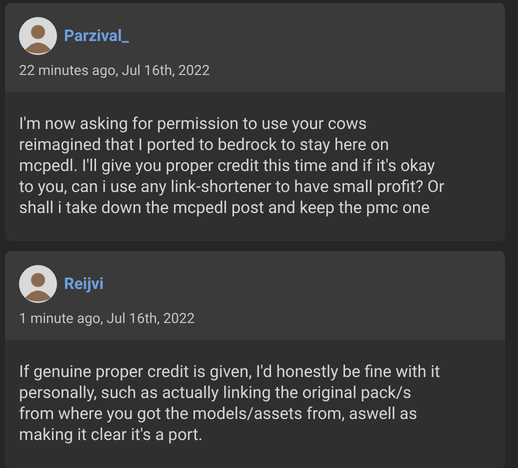 The height and width of the screenshot is (468, 518). Describe the element at coordinates (115, 71) in the screenshot. I see `comment-time: 22 minutes ago, Jul 16th, 2022` at that location.